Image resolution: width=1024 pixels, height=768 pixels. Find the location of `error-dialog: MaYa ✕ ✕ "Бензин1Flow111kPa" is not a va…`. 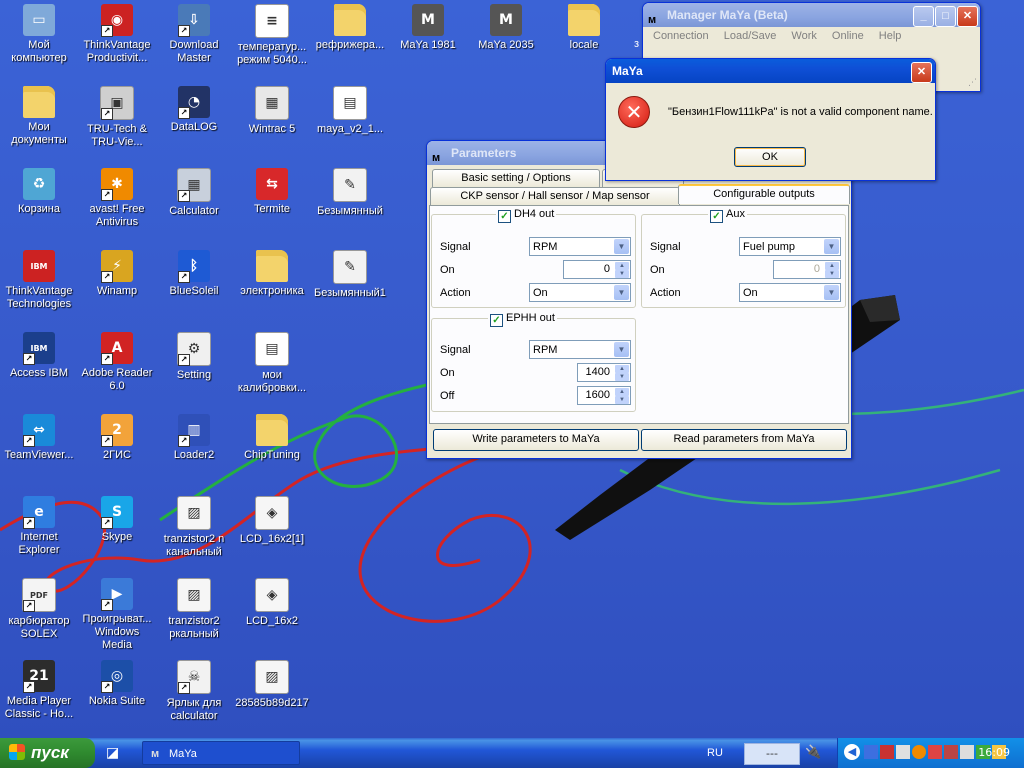

error-dialog: MaYa ✕ ✕ "Бензин1Flow111kPa" is not a va… is located at coordinates (770, 119).